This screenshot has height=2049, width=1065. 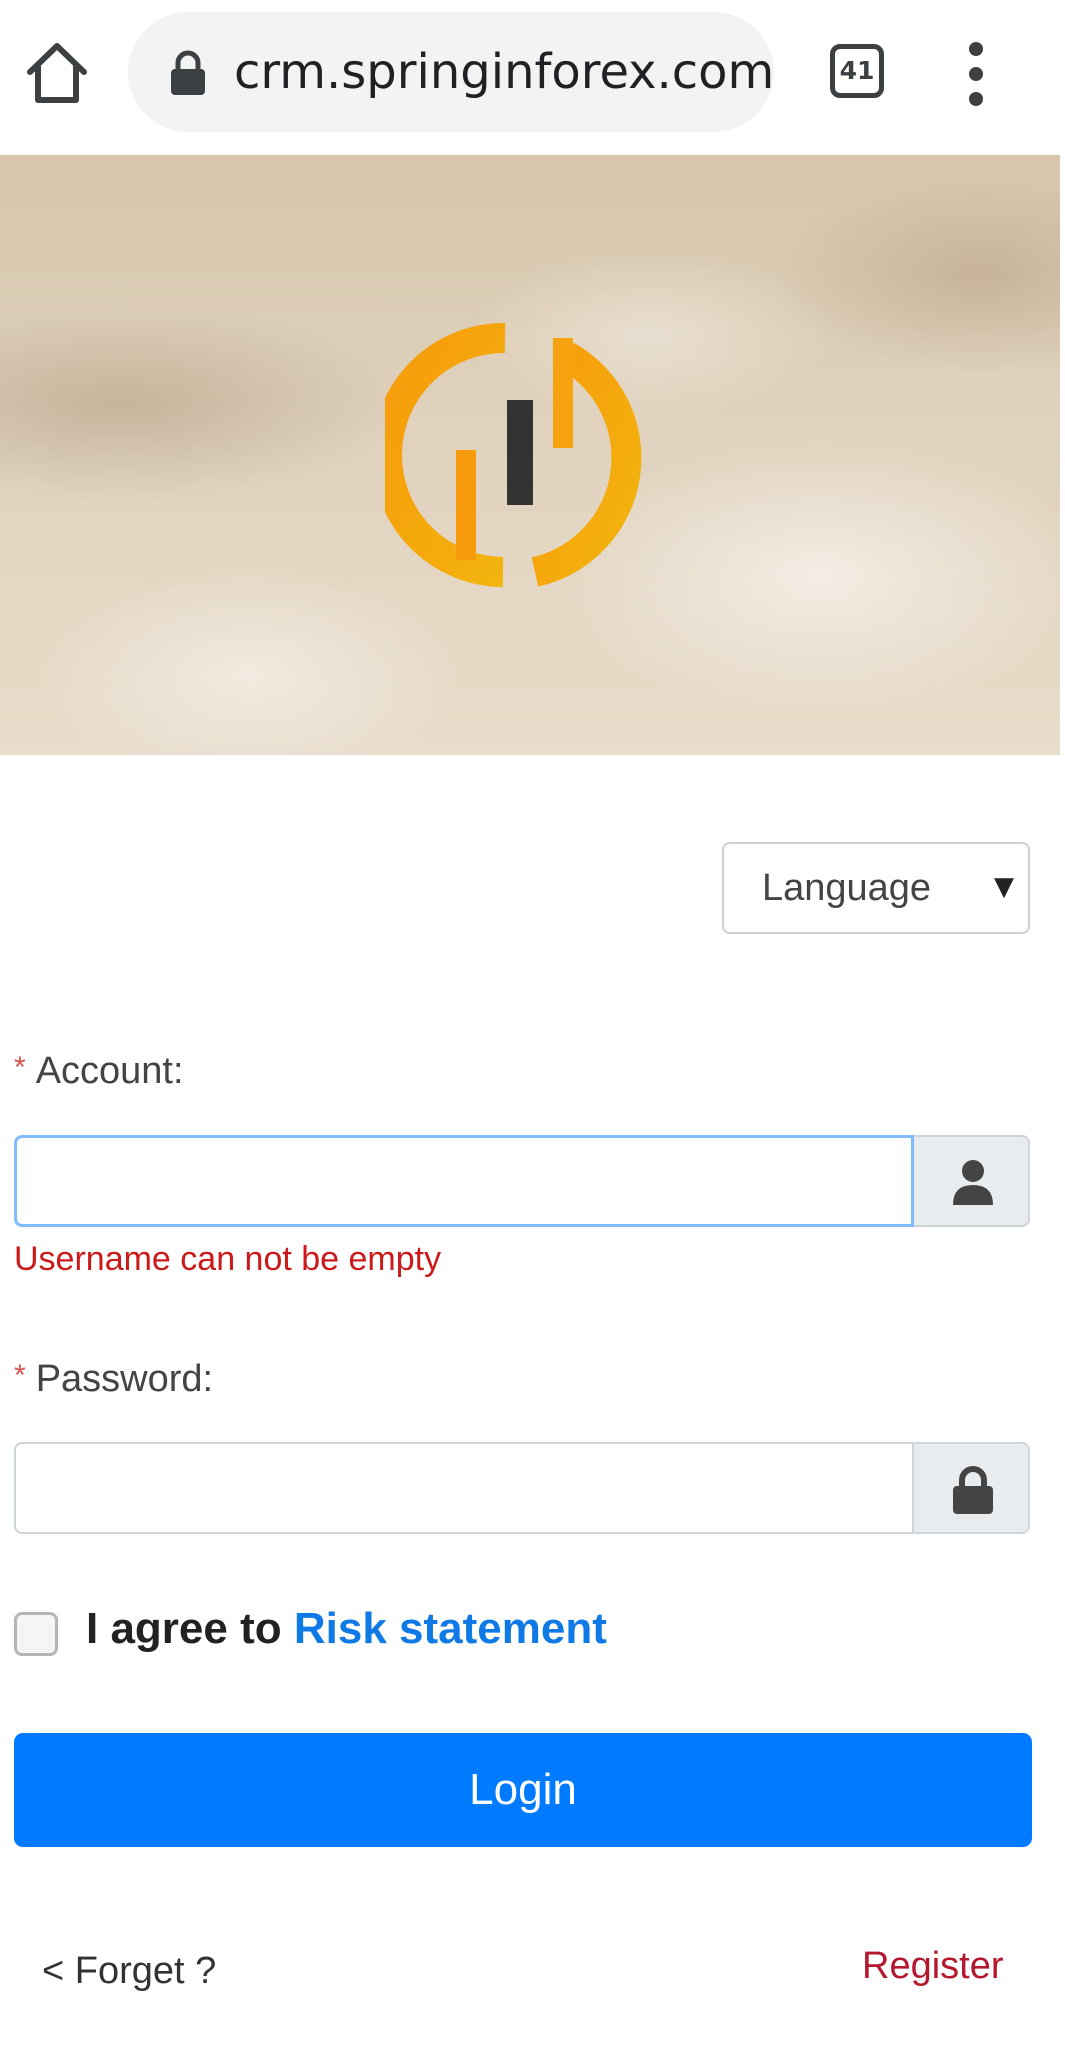 I want to click on password-addon, so click(x=972, y=1488).